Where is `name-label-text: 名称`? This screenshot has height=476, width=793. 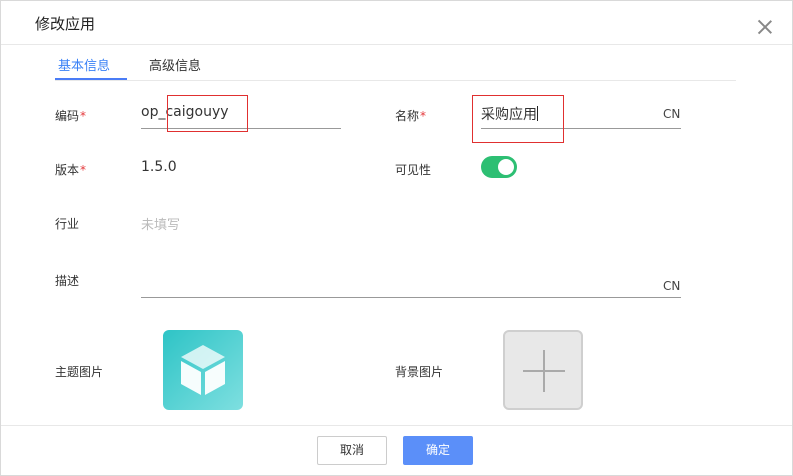 name-label-text: 名称 is located at coordinates (407, 116).